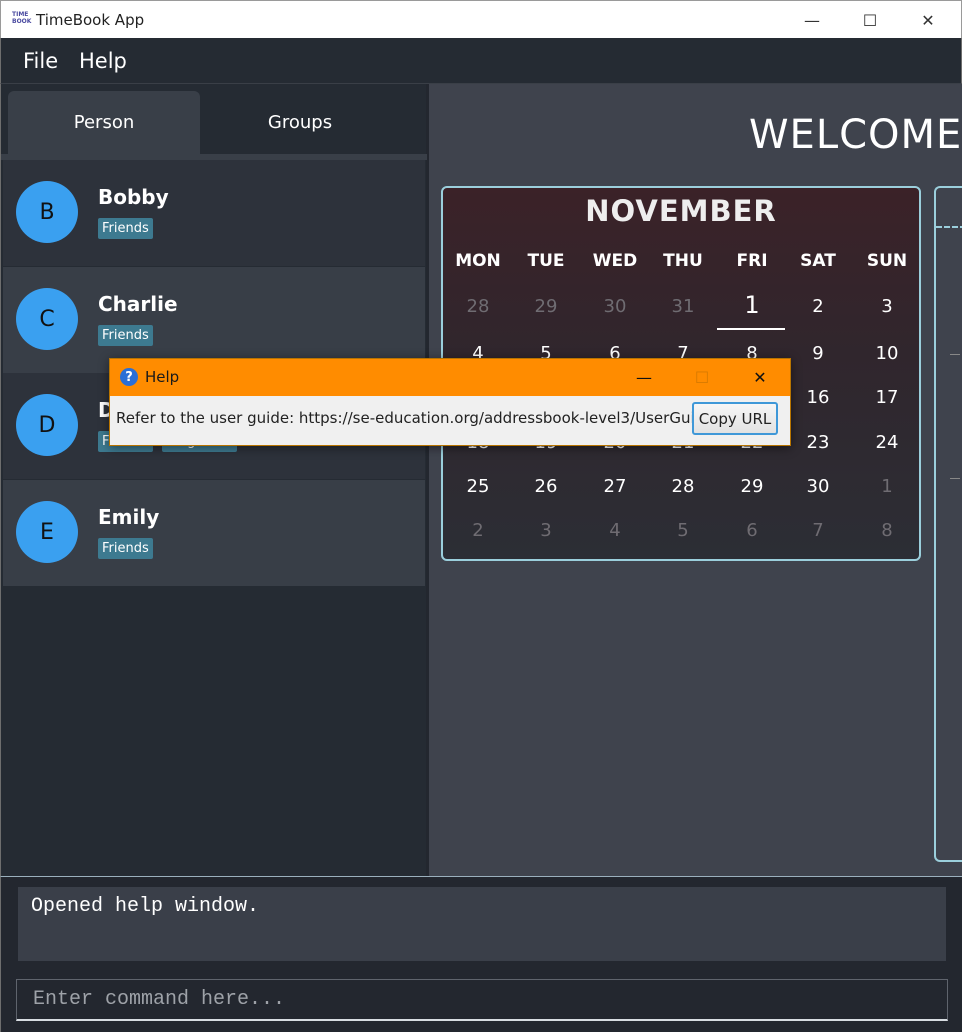 Image resolution: width=962 pixels, height=1032 pixels. What do you see at coordinates (683, 306) in the screenshot?
I see `calendar-day: 31` at bounding box center [683, 306].